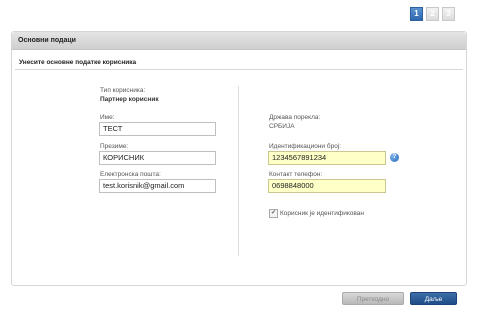  I want to click on first-name-field: ТЕСТ, so click(157, 129).